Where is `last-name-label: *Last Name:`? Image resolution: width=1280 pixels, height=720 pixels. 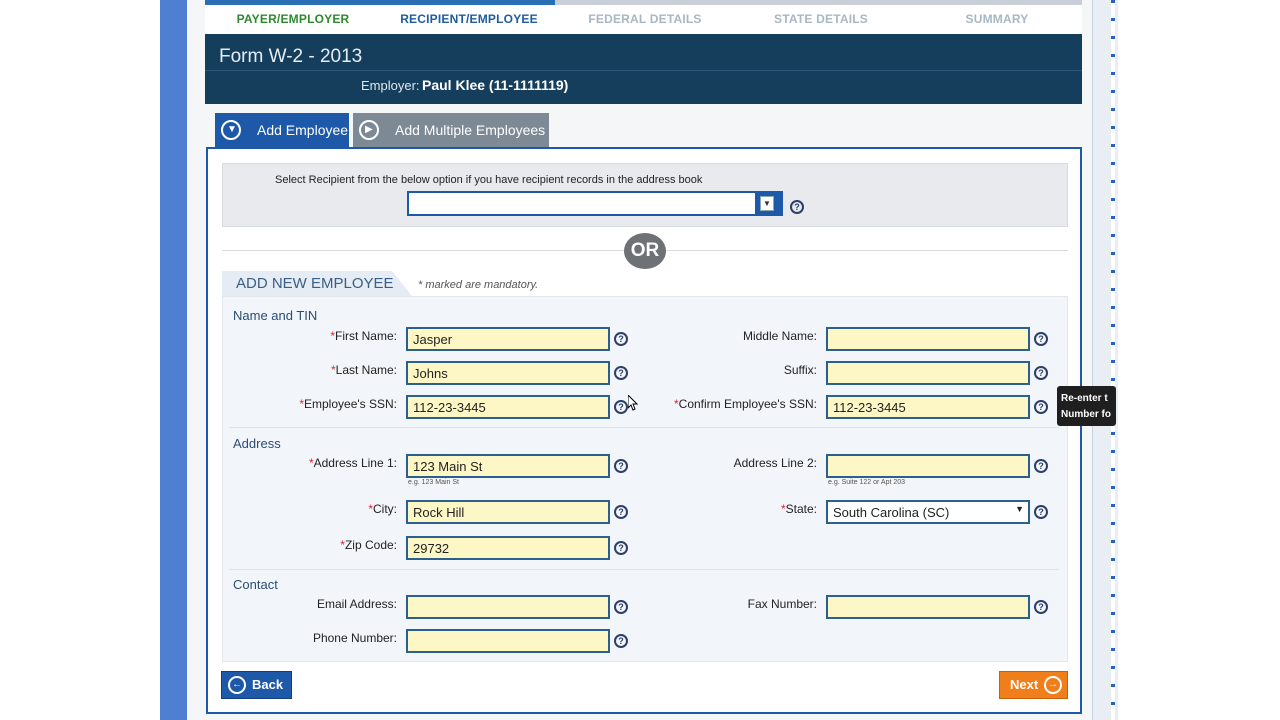 last-name-label: *Last Name: is located at coordinates (363, 370).